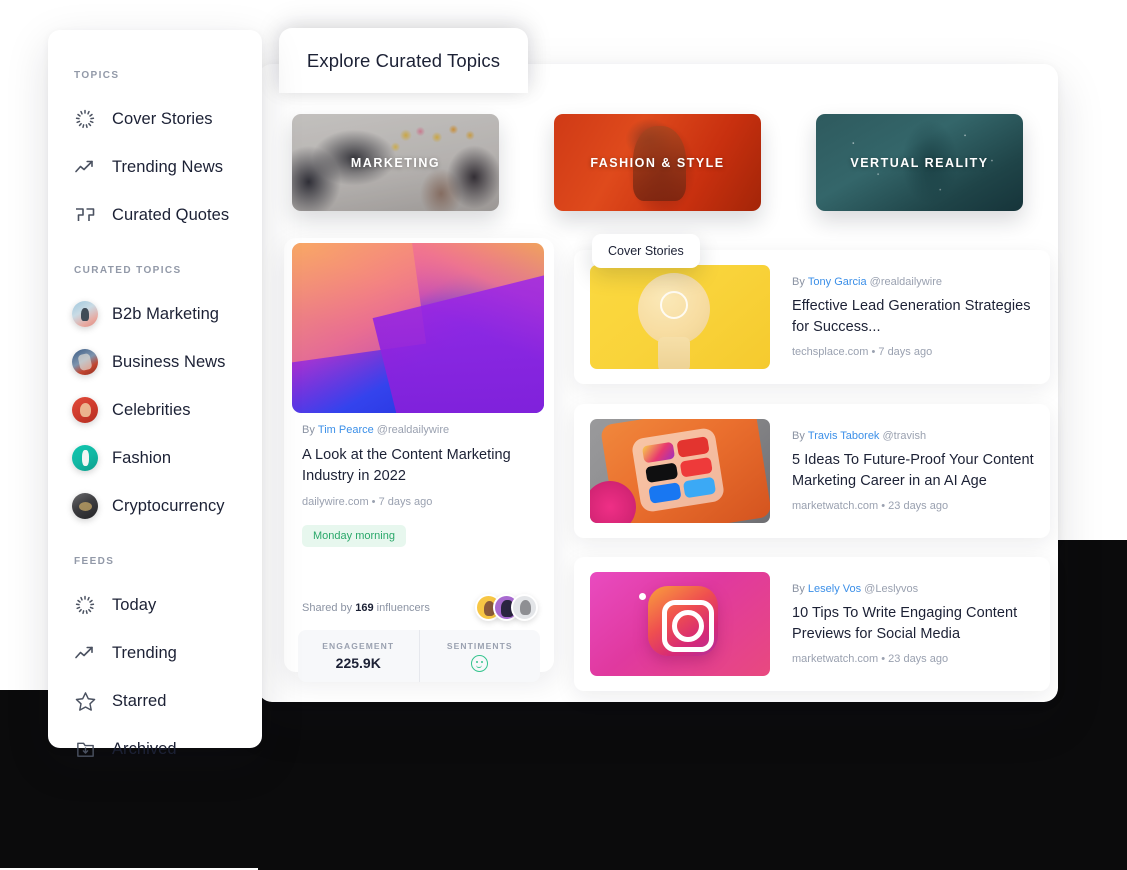 The image size is (1127, 870). I want to click on sidebar-item-today: Today, so click(155, 605).